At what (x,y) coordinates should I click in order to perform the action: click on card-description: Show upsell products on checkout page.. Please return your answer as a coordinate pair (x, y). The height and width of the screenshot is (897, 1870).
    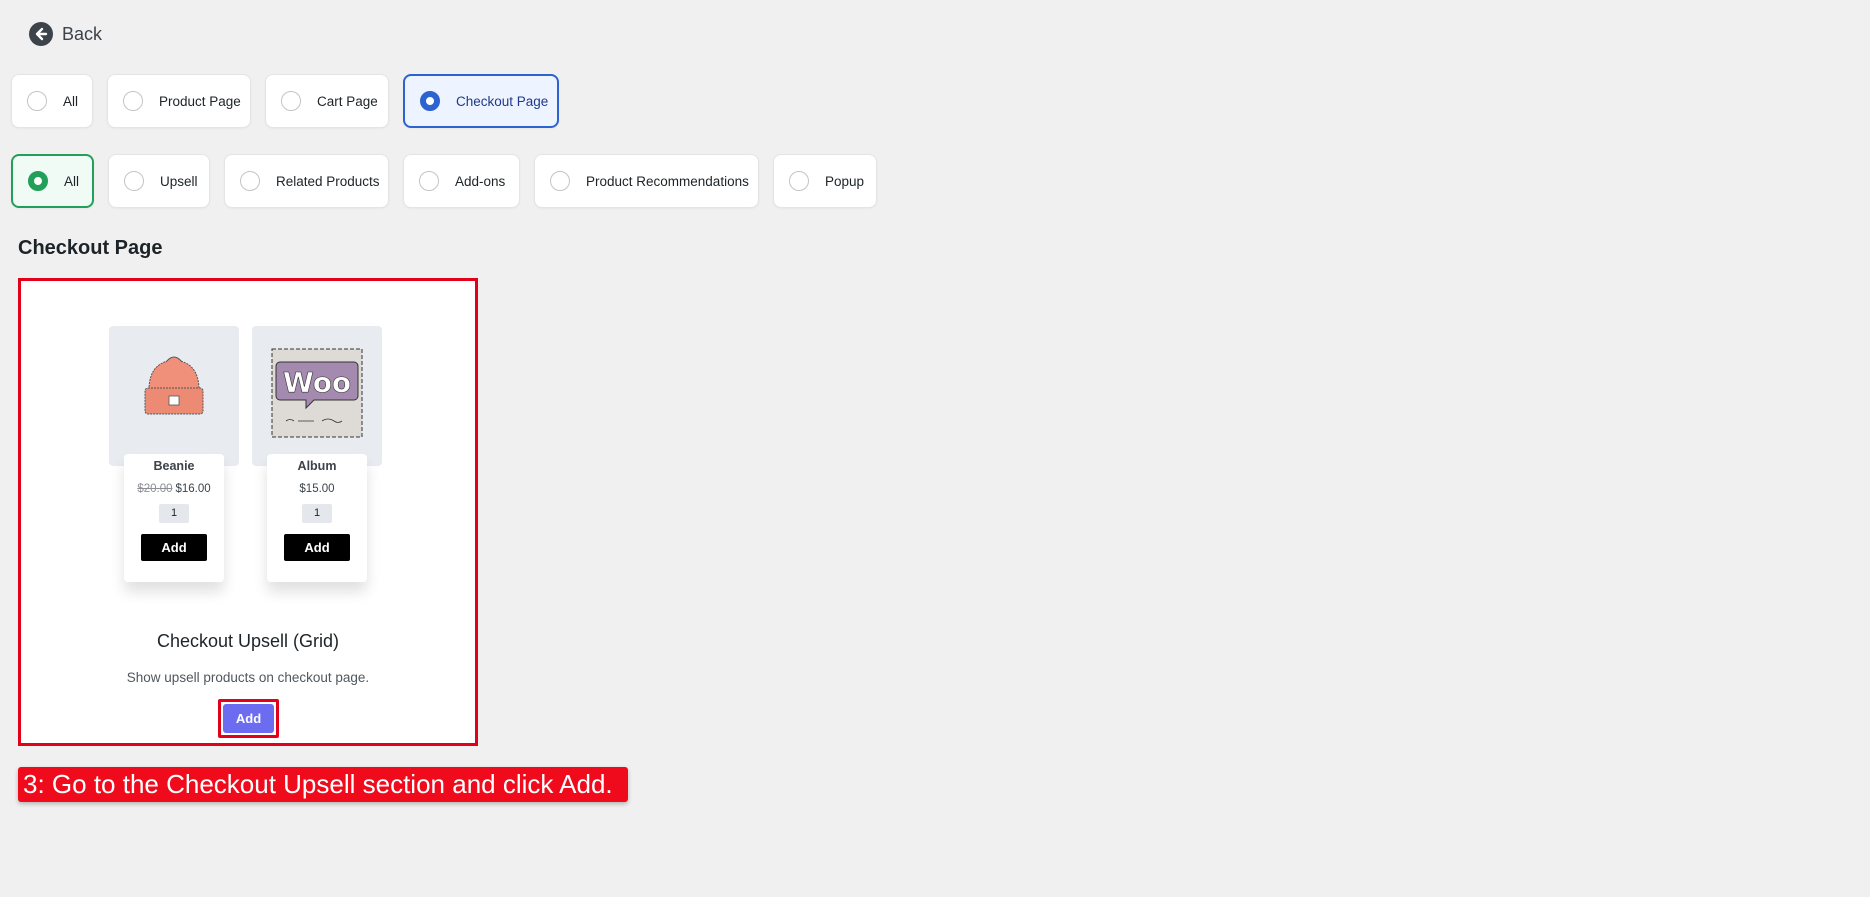
    Looking at the image, I should click on (248, 677).